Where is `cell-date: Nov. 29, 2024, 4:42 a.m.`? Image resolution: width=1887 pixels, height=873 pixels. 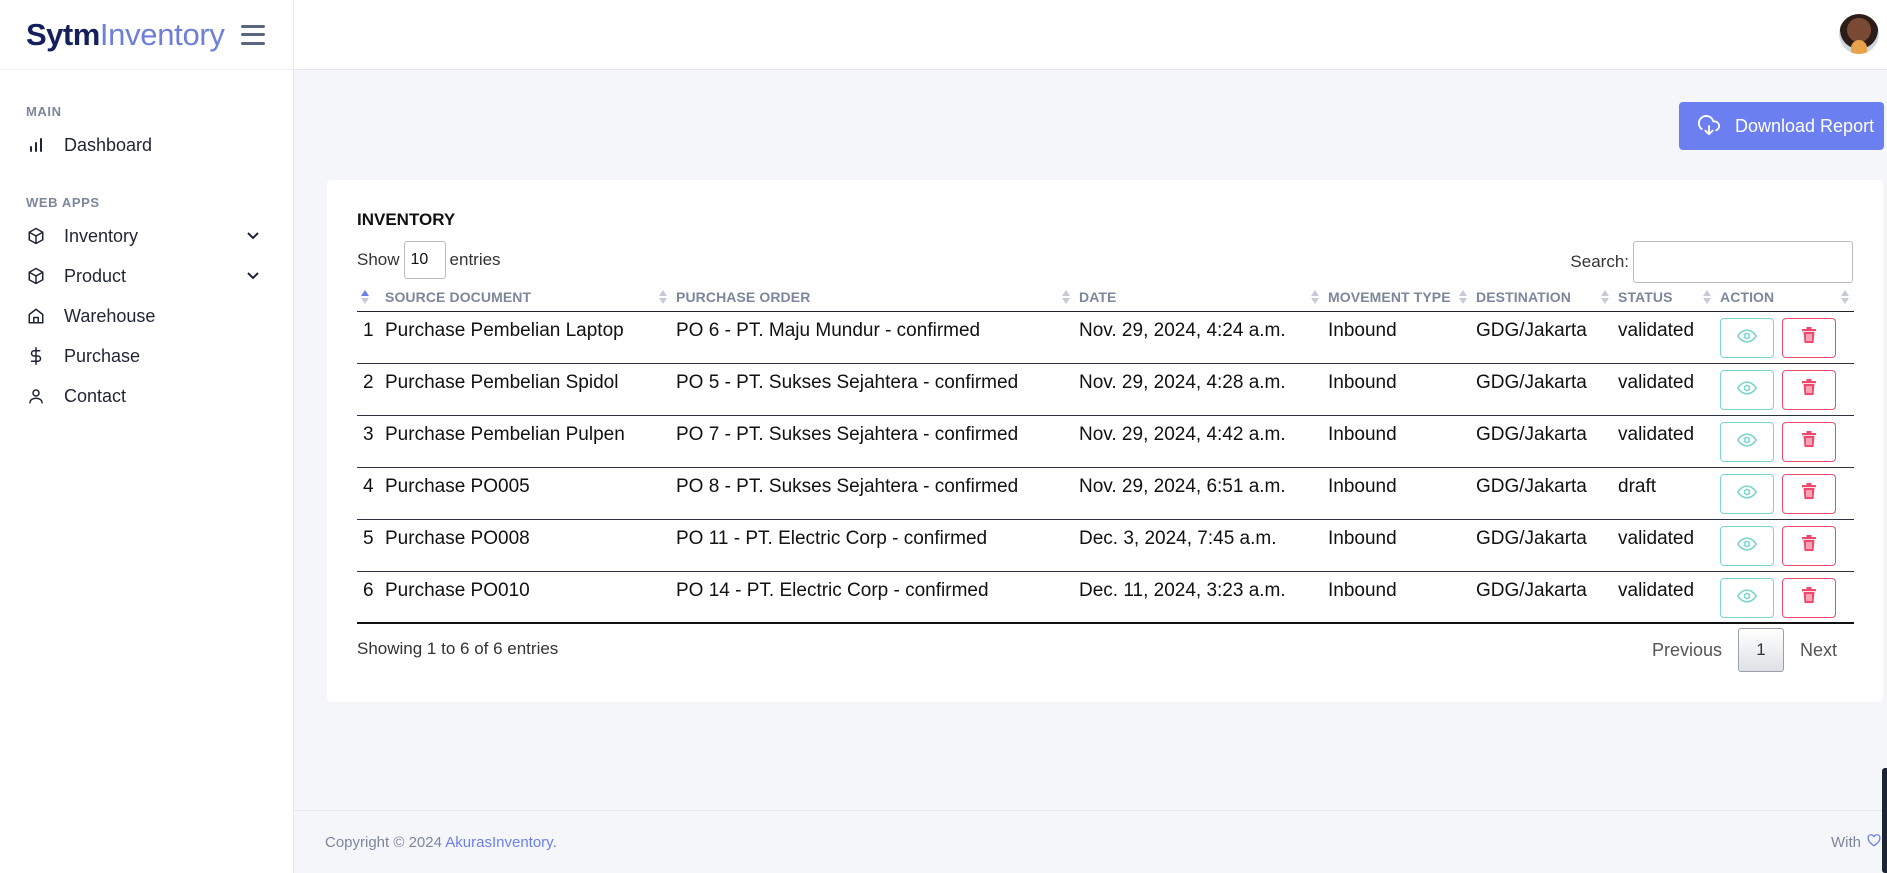 cell-date: Nov. 29, 2024, 4:42 a.m. is located at coordinates (1199, 441).